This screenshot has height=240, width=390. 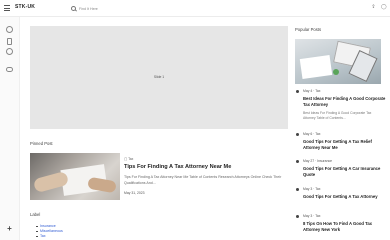 I want to click on pinned-category-label: Tax, so click(x=130, y=159).